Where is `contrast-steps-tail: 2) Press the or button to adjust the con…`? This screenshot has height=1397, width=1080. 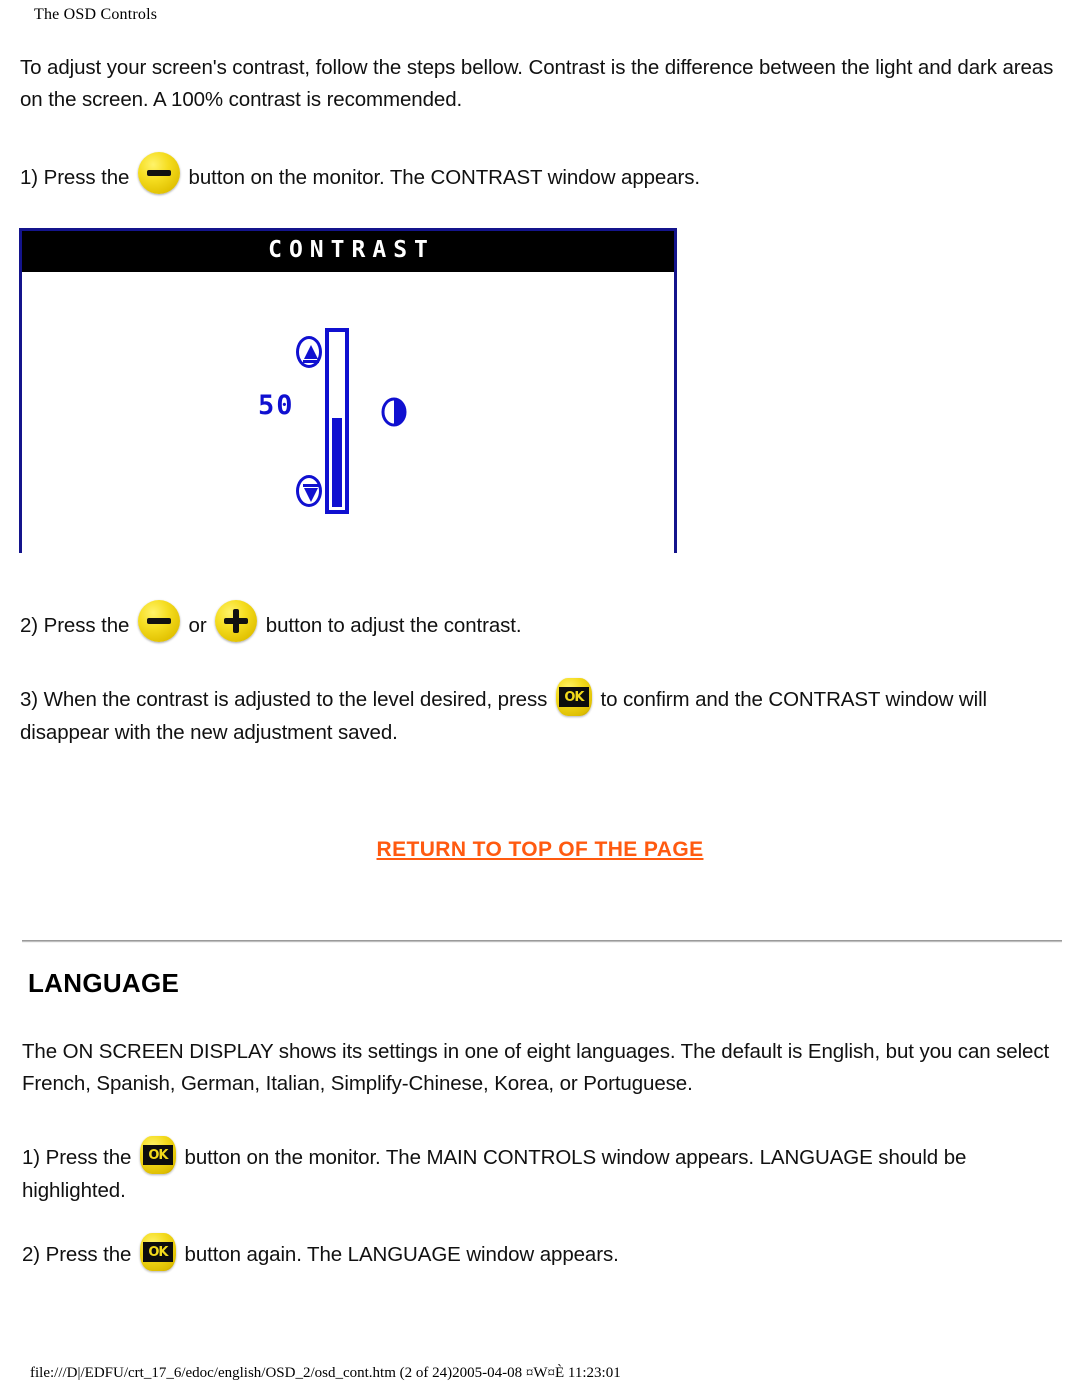 contrast-steps-tail: 2) Press the or button to adjust the con… is located at coordinates (542, 674).